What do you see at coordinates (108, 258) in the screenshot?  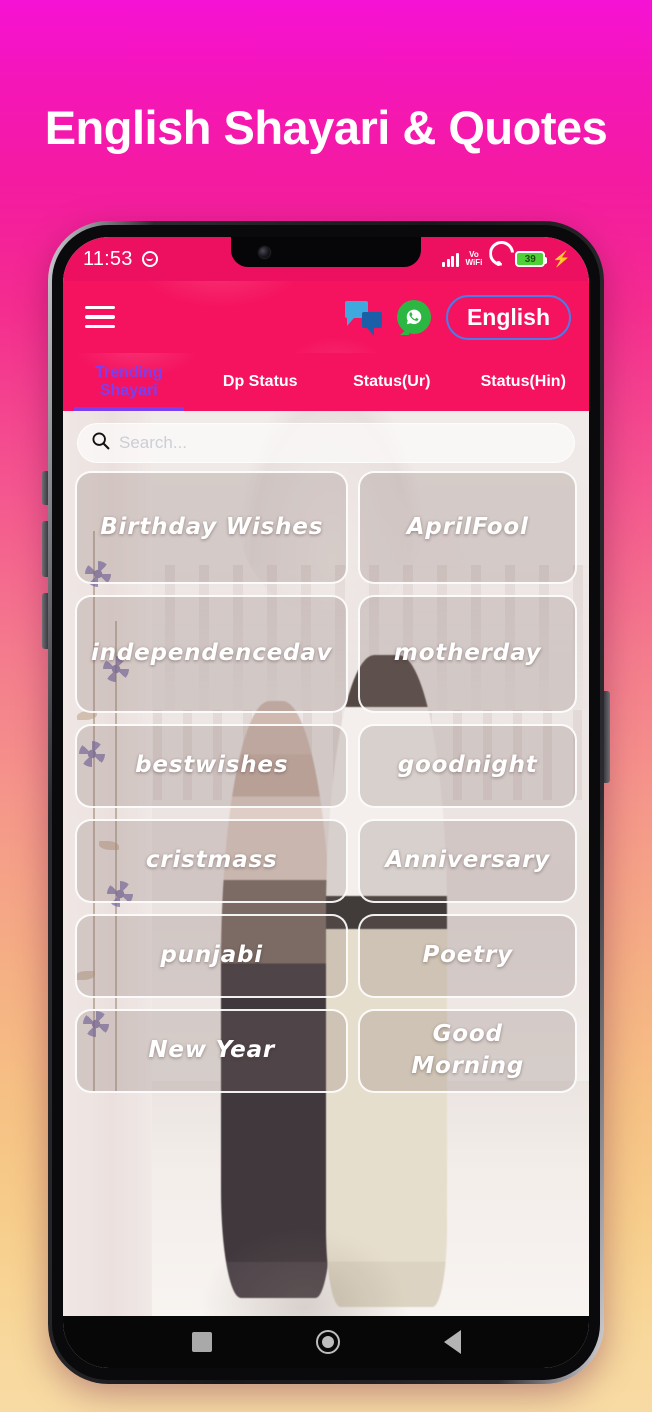 I see `clock-time: 11:53` at bounding box center [108, 258].